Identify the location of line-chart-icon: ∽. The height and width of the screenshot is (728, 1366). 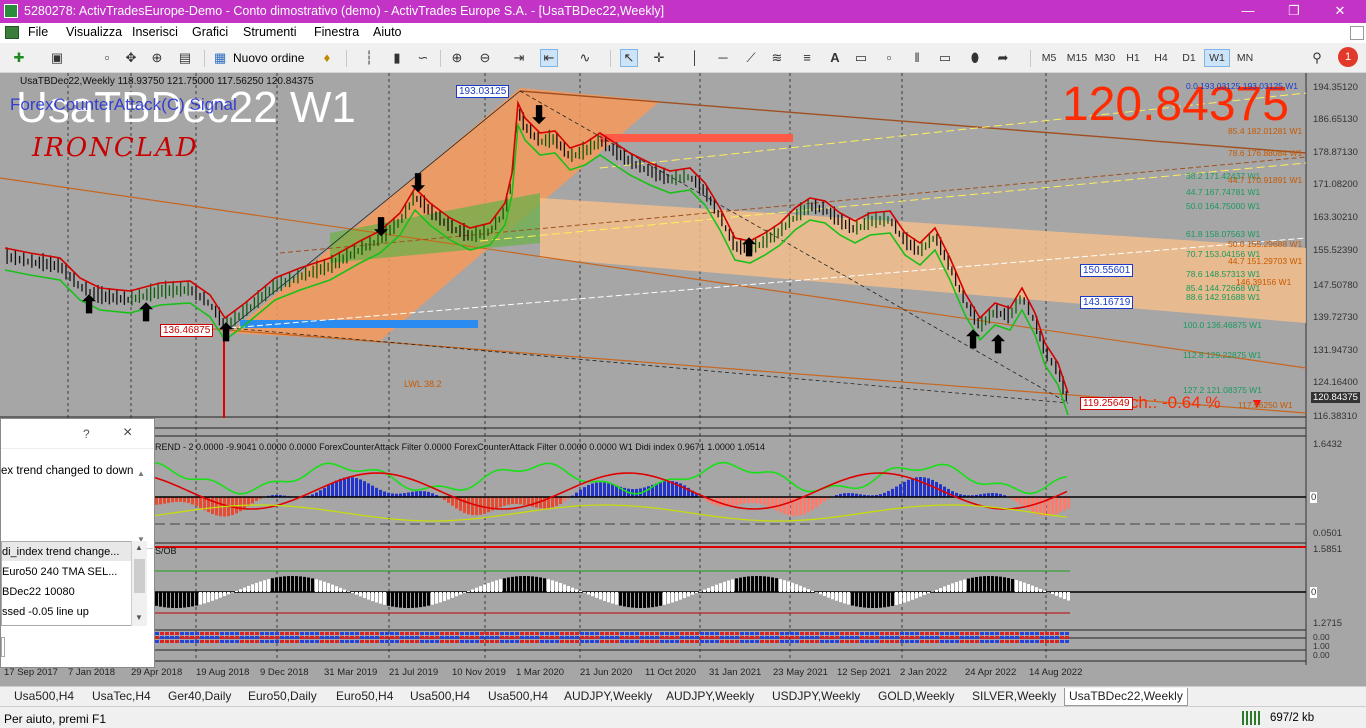
(423, 58).